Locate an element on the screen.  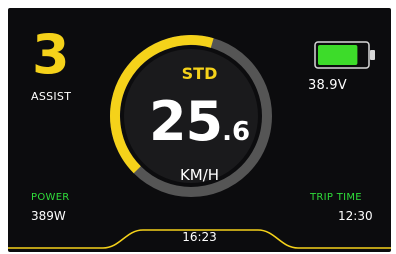
power-value: 389W is located at coordinates (48, 216).